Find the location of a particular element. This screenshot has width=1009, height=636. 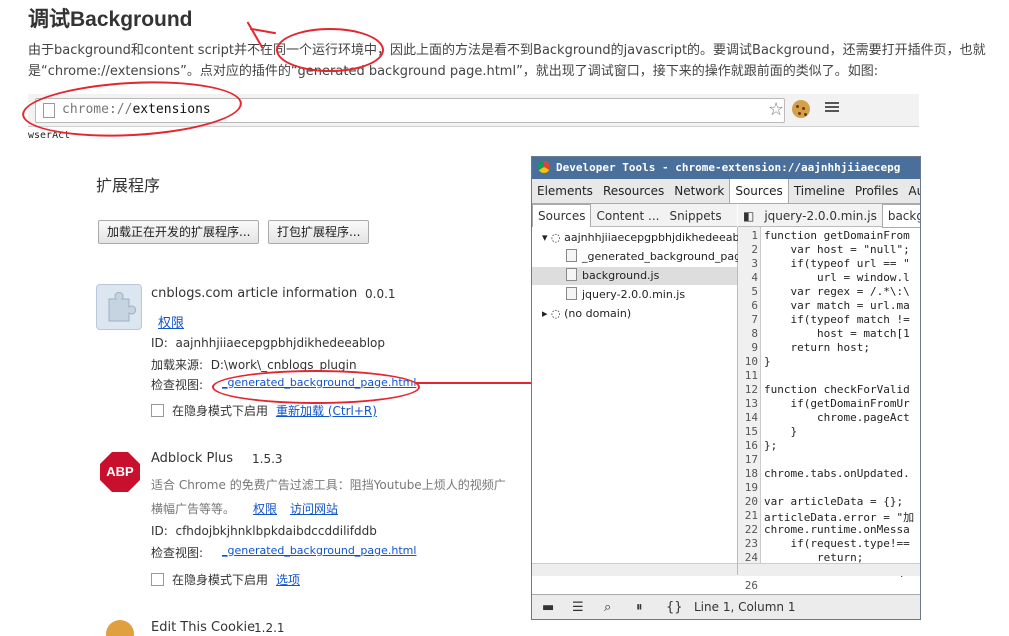

line-number: 12 is located at coordinates (748, 389).